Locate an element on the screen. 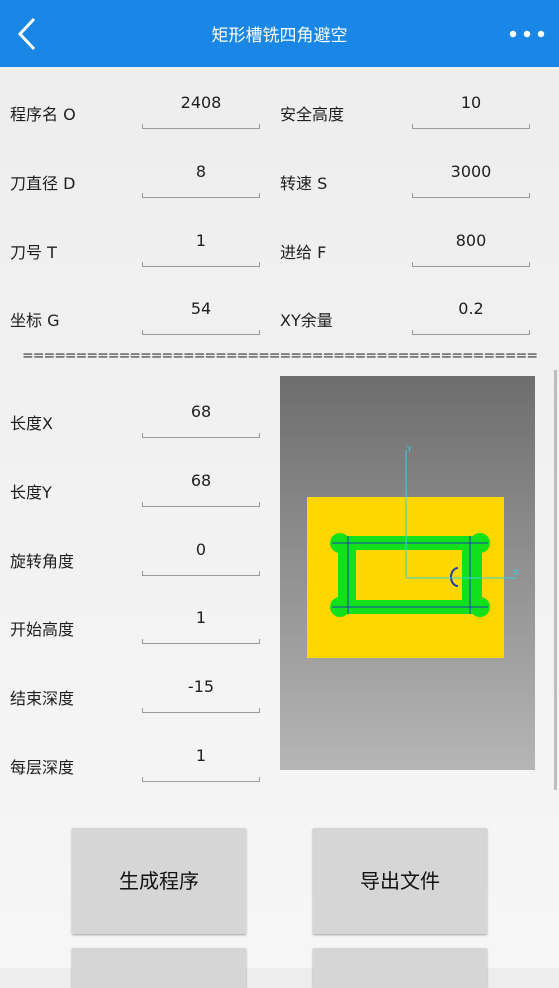 The width and height of the screenshot is (559, 988). more-dots-icon is located at coordinates (527, 34).